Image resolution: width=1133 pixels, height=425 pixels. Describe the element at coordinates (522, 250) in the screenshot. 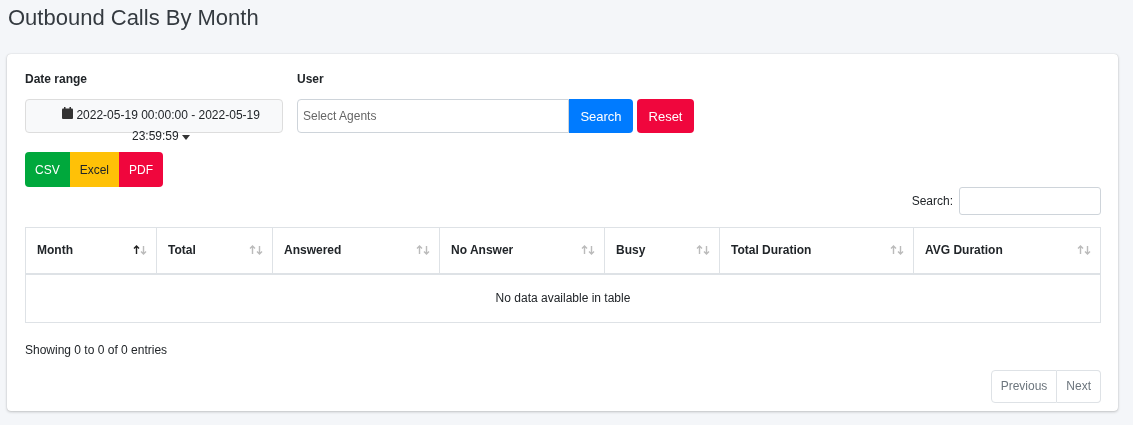

I see `column-header: No Answer` at that location.